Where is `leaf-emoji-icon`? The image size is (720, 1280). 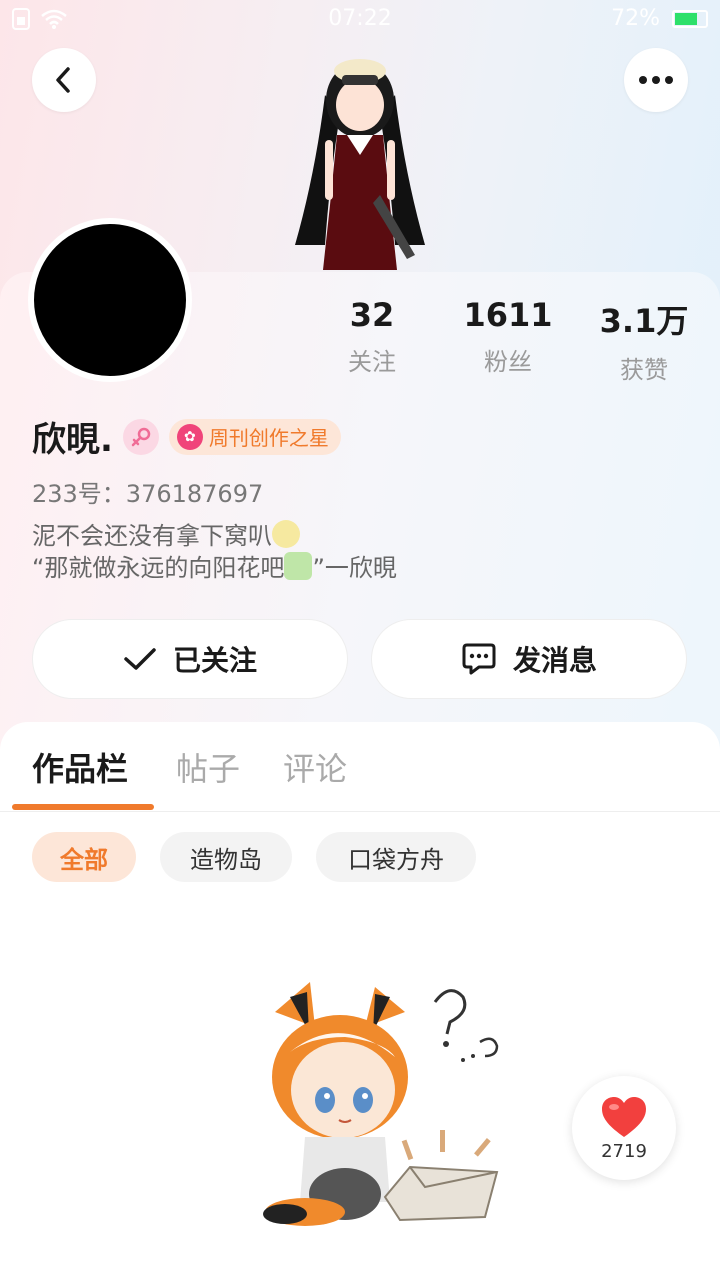
leaf-emoji-icon is located at coordinates (298, 566).